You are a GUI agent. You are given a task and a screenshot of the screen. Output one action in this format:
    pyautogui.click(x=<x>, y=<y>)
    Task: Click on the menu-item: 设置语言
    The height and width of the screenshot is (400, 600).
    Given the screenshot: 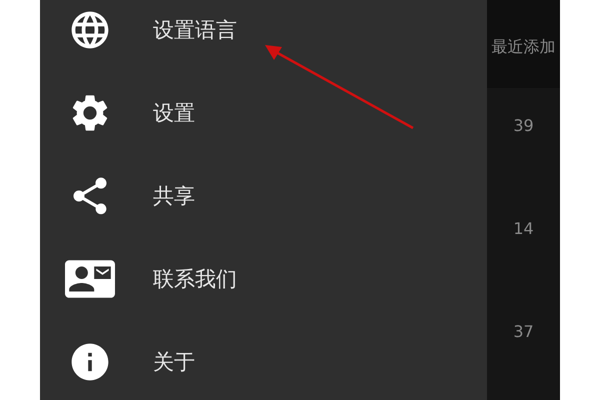 What is the action you would take?
    pyautogui.click(x=263, y=35)
    